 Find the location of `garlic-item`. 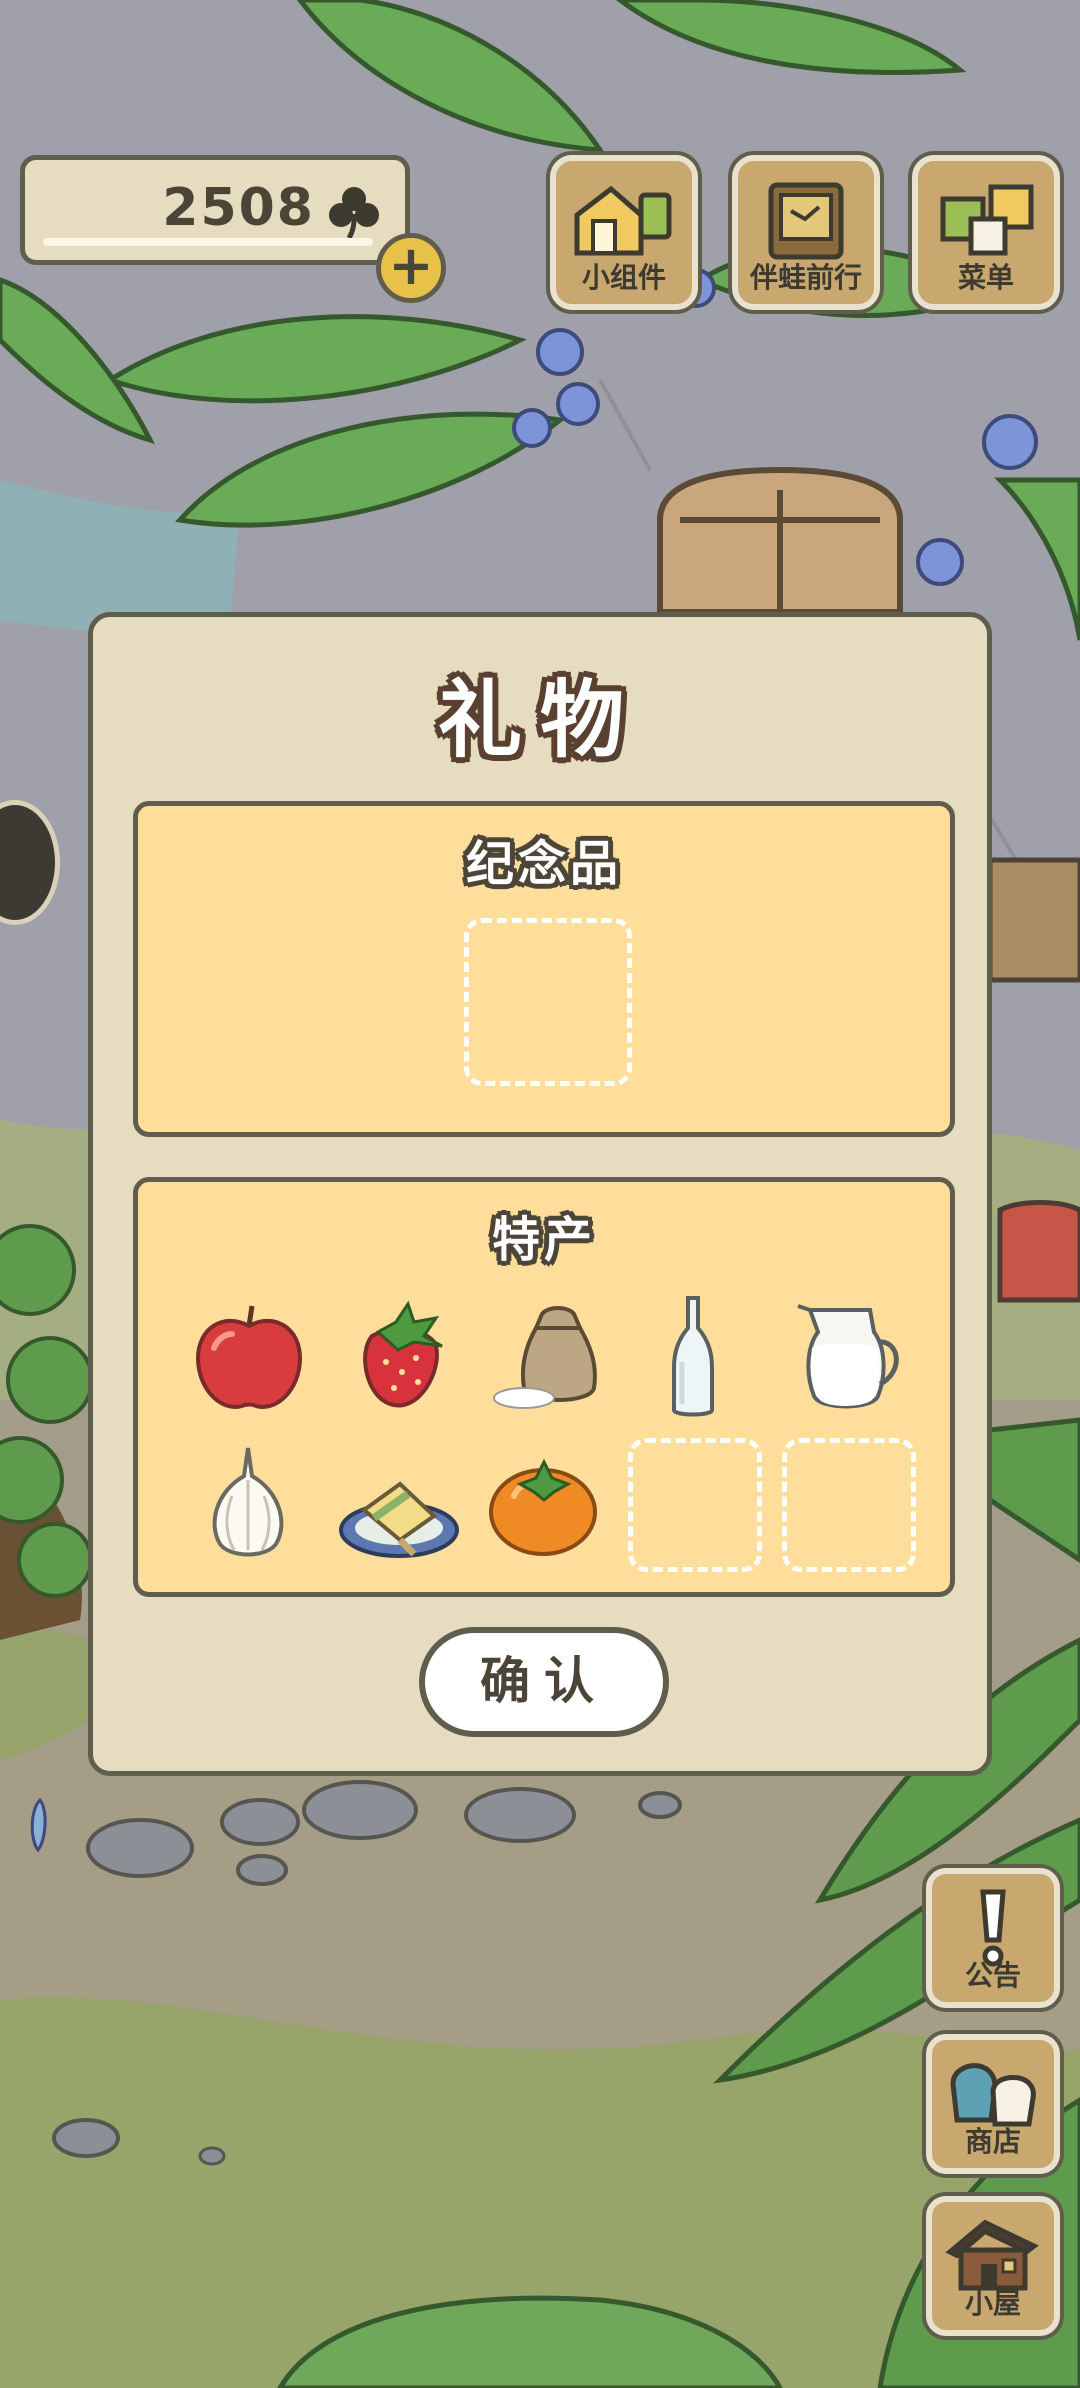

garlic-item is located at coordinates (249, 1505).